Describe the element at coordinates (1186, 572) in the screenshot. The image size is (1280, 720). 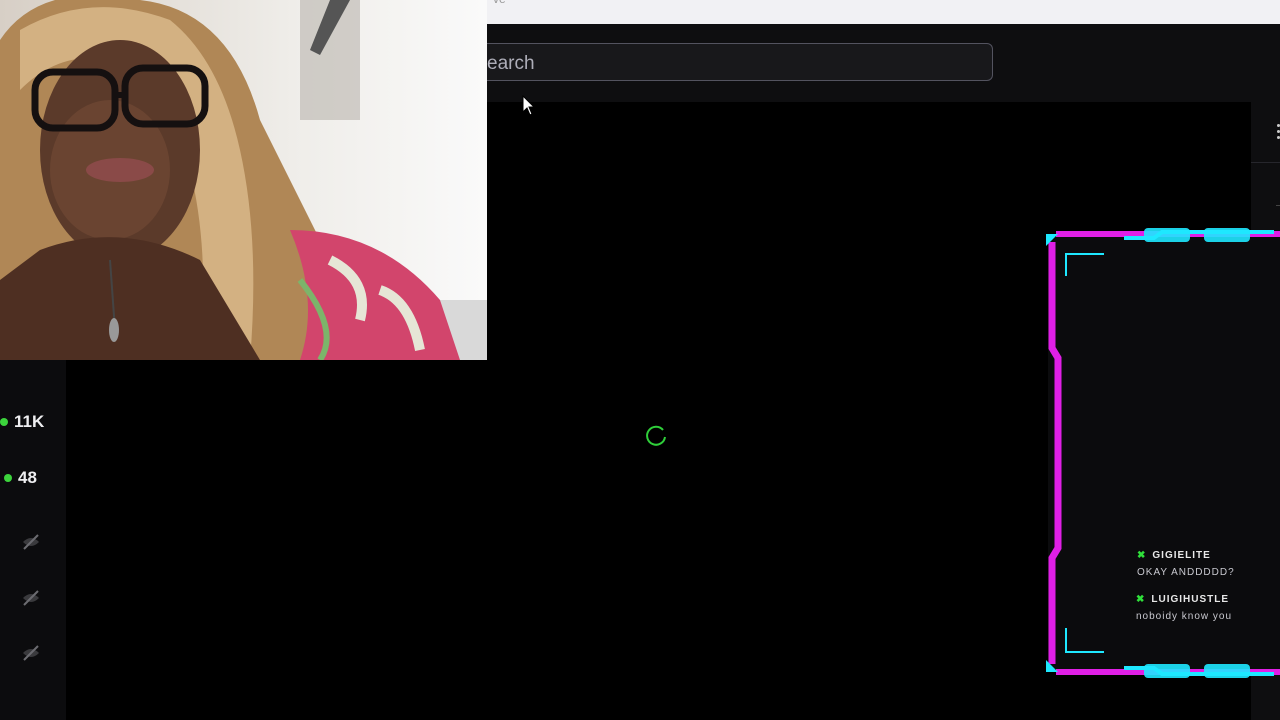
I see `chat-message-text: OKAY ANDDDDD?` at that location.